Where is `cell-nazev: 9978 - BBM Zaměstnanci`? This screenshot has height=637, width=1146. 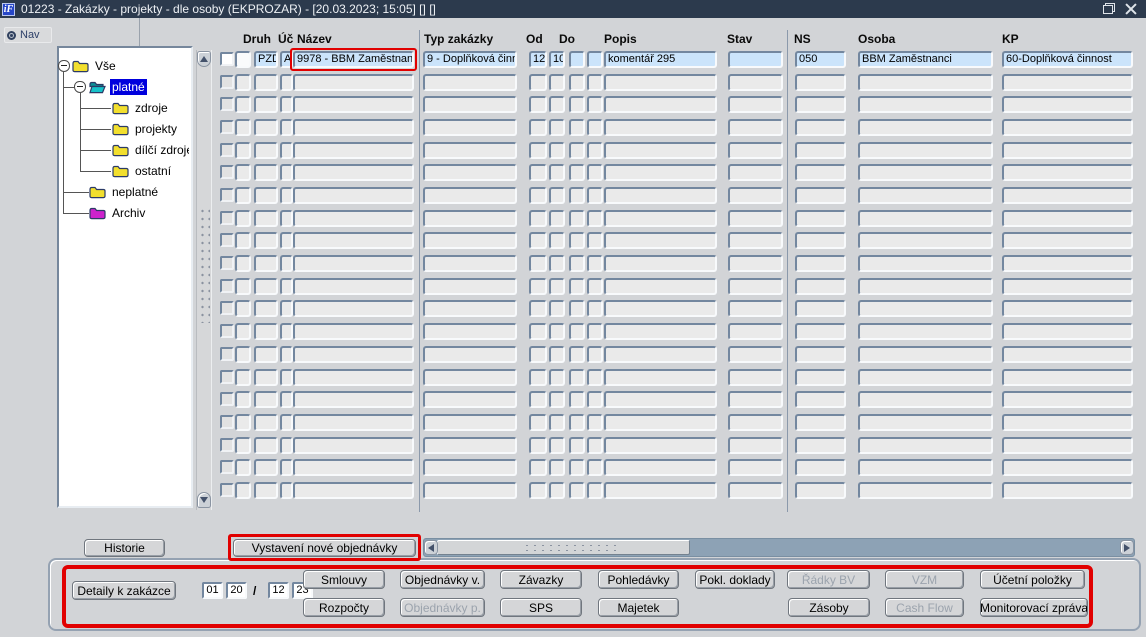 cell-nazev: 9978 - BBM Zaměstnanci is located at coordinates (353, 59).